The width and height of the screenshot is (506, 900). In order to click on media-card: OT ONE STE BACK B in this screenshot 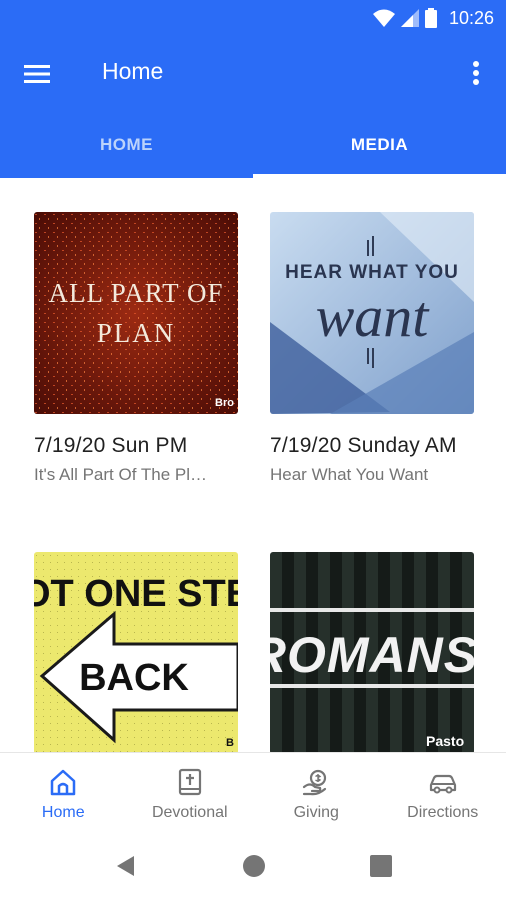, I will do `click(136, 652)`.